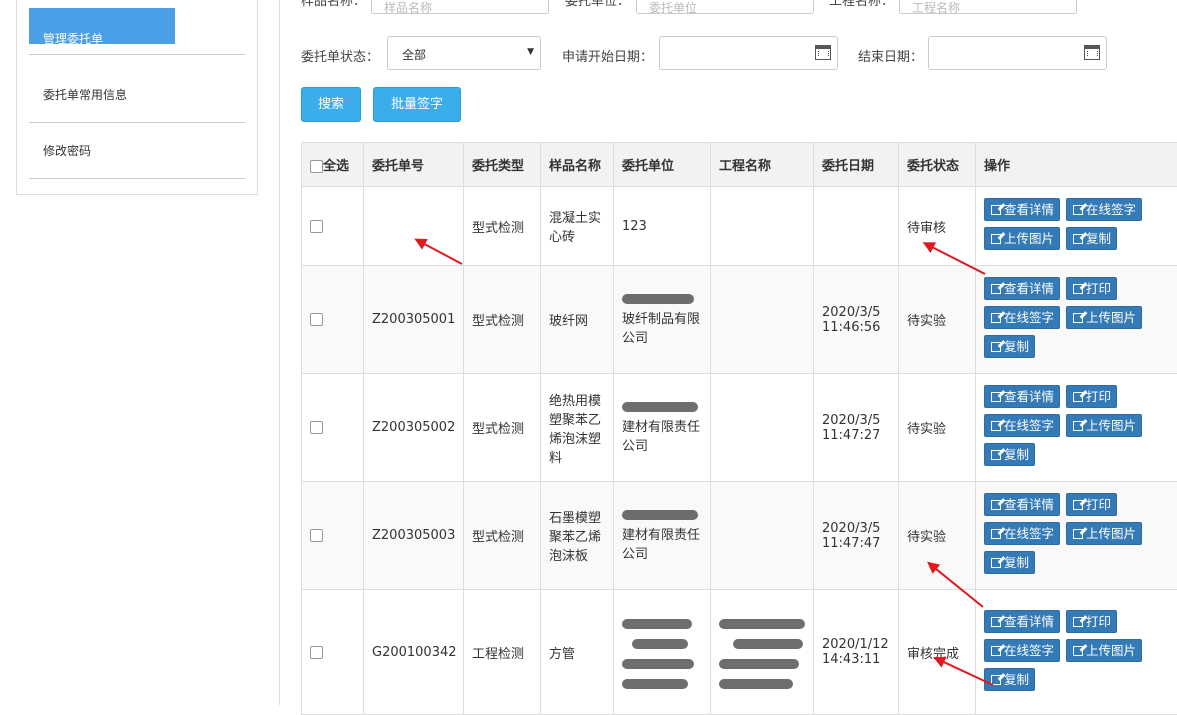  I want to click on client-unit-input: 委托单位, so click(725, 7).